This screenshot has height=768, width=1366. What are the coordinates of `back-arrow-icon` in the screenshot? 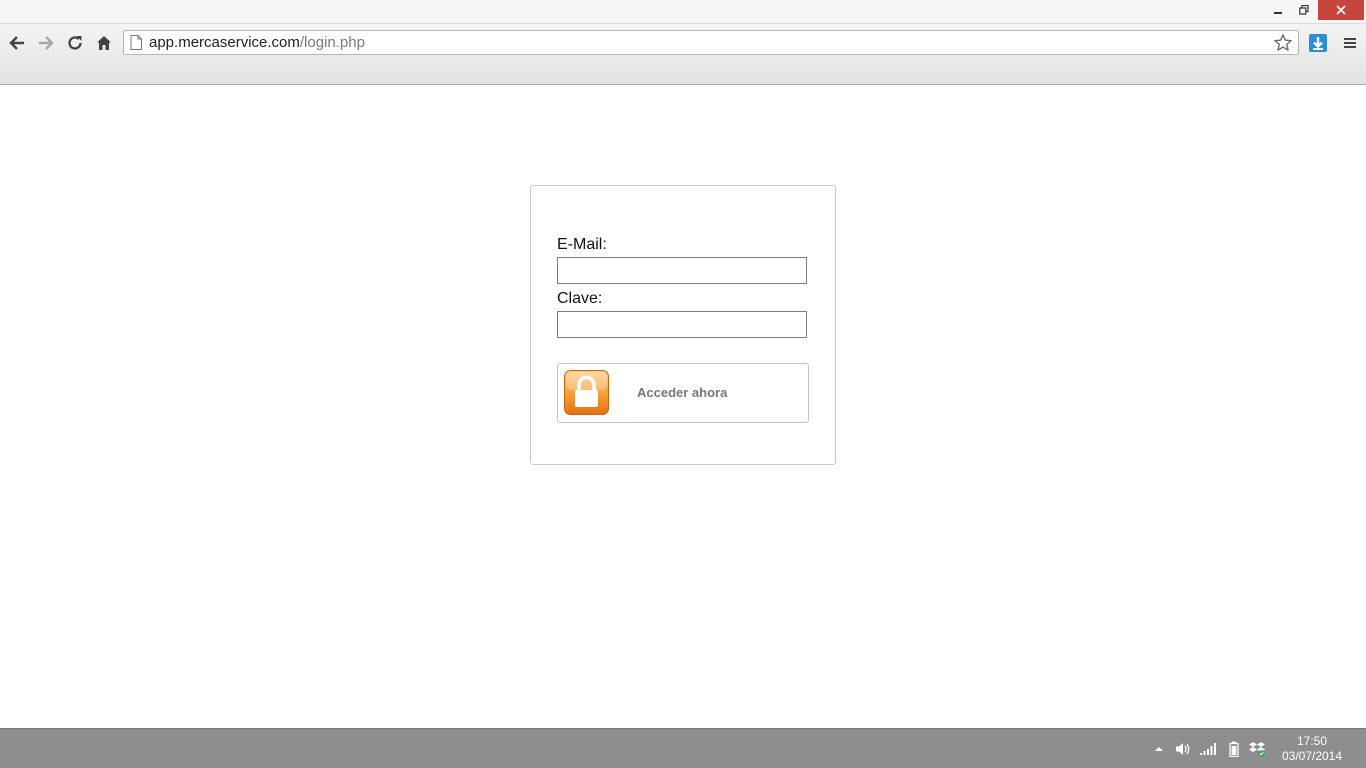 It's located at (16, 43).